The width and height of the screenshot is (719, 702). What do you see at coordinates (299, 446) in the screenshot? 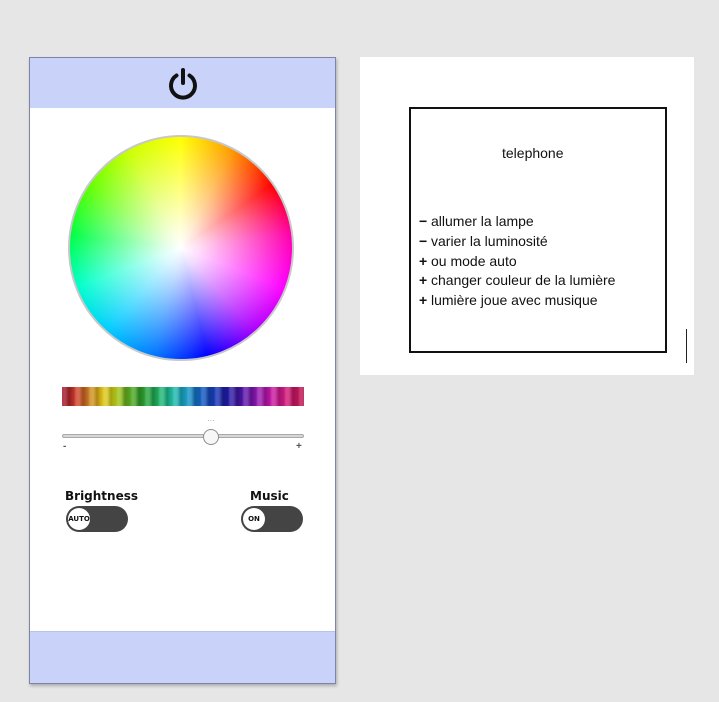
I see `slider-max-label: +` at bounding box center [299, 446].